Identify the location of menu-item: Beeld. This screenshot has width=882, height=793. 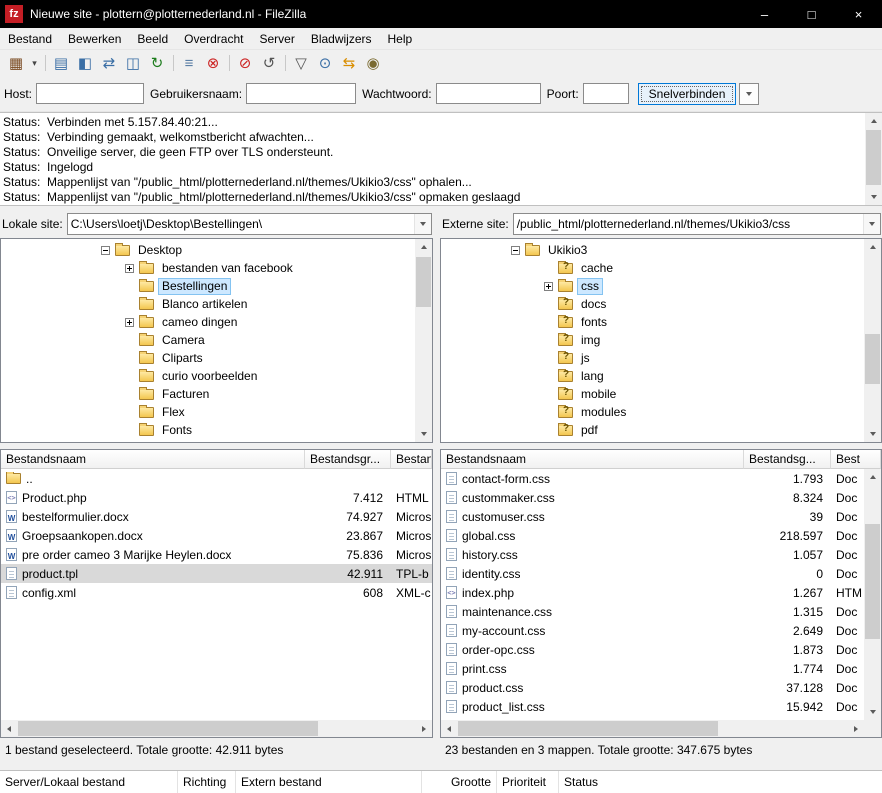
(152, 38).